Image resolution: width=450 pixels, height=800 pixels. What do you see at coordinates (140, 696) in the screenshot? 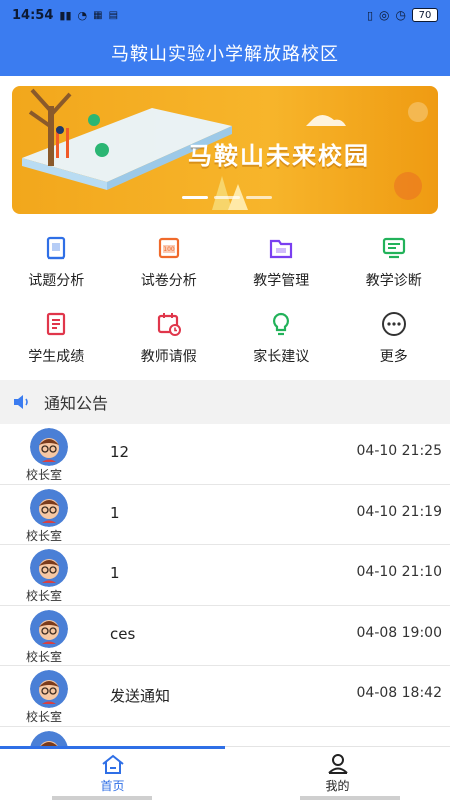
I see `notice-title: 发送通知` at bounding box center [140, 696].